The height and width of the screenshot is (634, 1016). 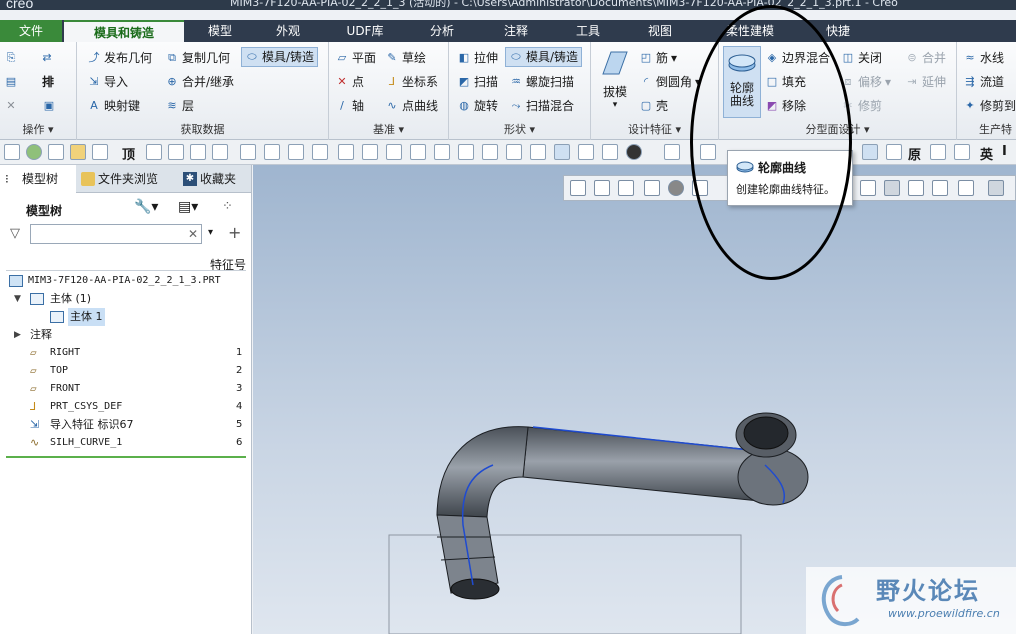 I want to click on tab-view: 视图, so click(x=660, y=31).